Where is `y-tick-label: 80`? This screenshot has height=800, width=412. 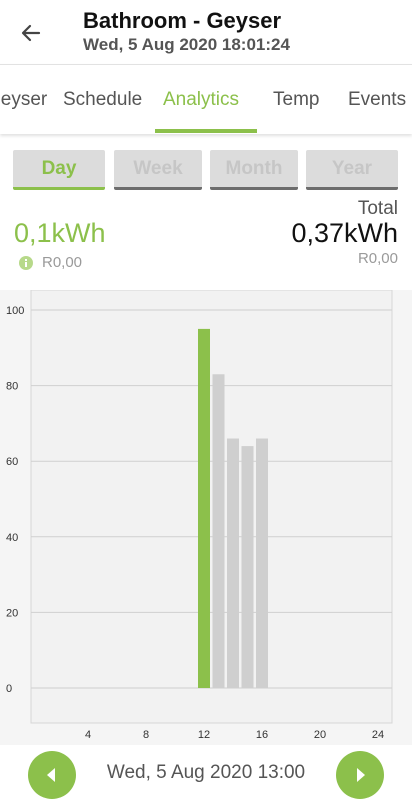 y-tick-label: 80 is located at coordinates (12, 387).